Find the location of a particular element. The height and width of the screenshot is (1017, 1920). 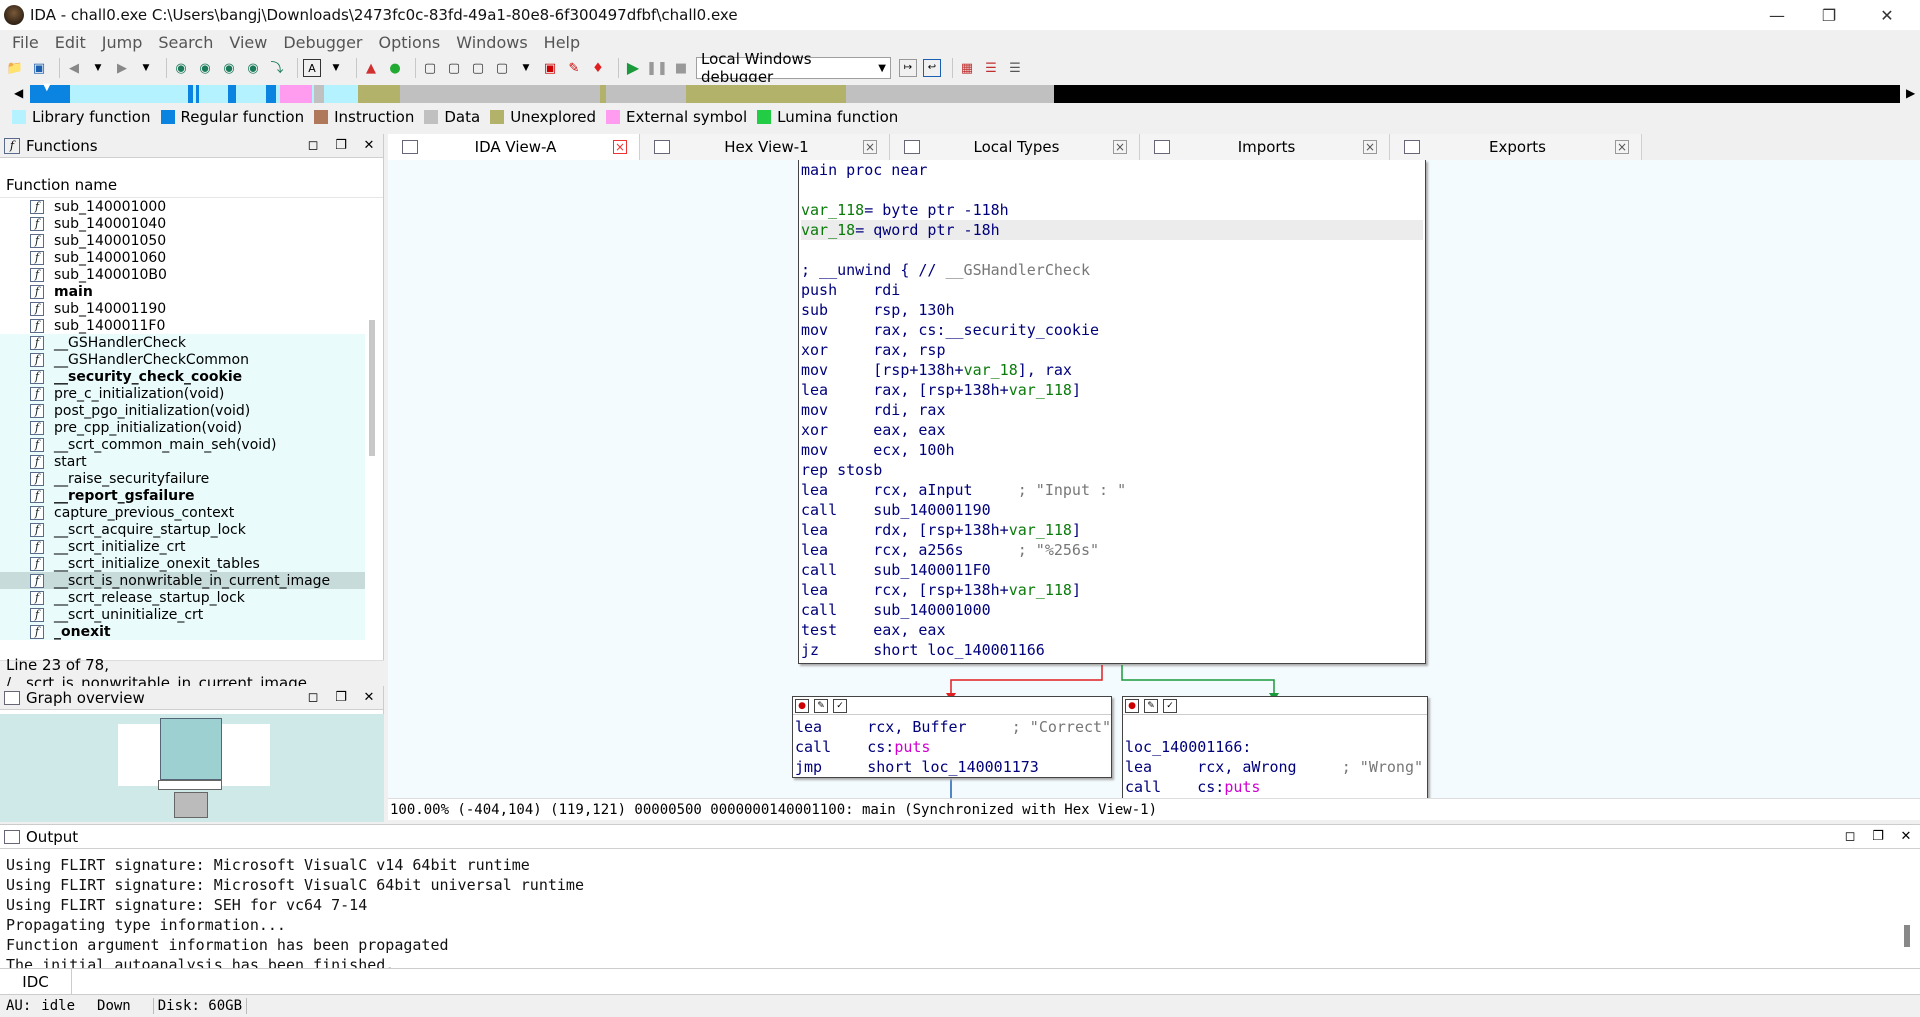

function-row: f __scrt_initialize_onexit_tables is located at coordinates (182, 563).